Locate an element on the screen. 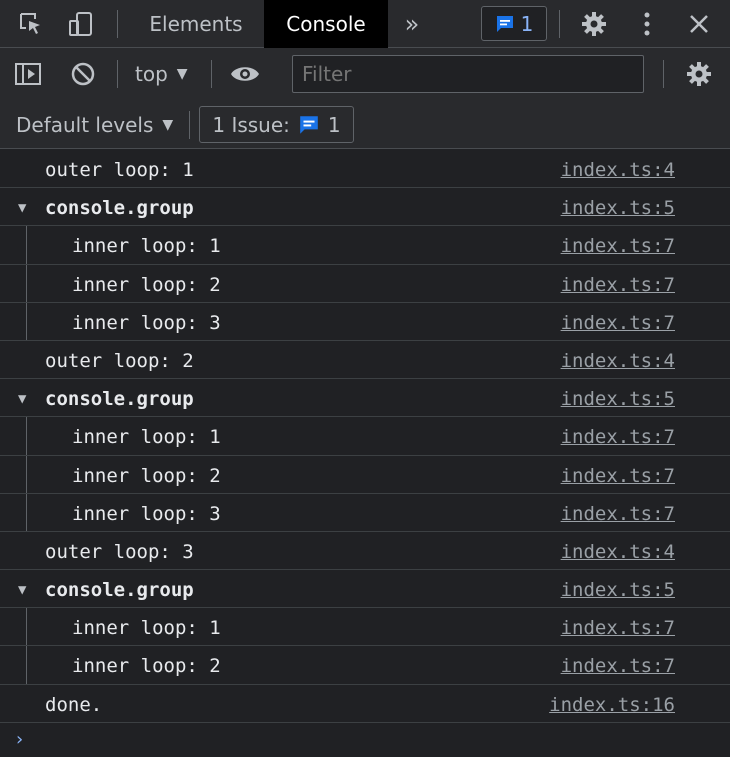 The width and height of the screenshot is (730, 757). issues-button: 1 Issue: 1 is located at coordinates (276, 124).